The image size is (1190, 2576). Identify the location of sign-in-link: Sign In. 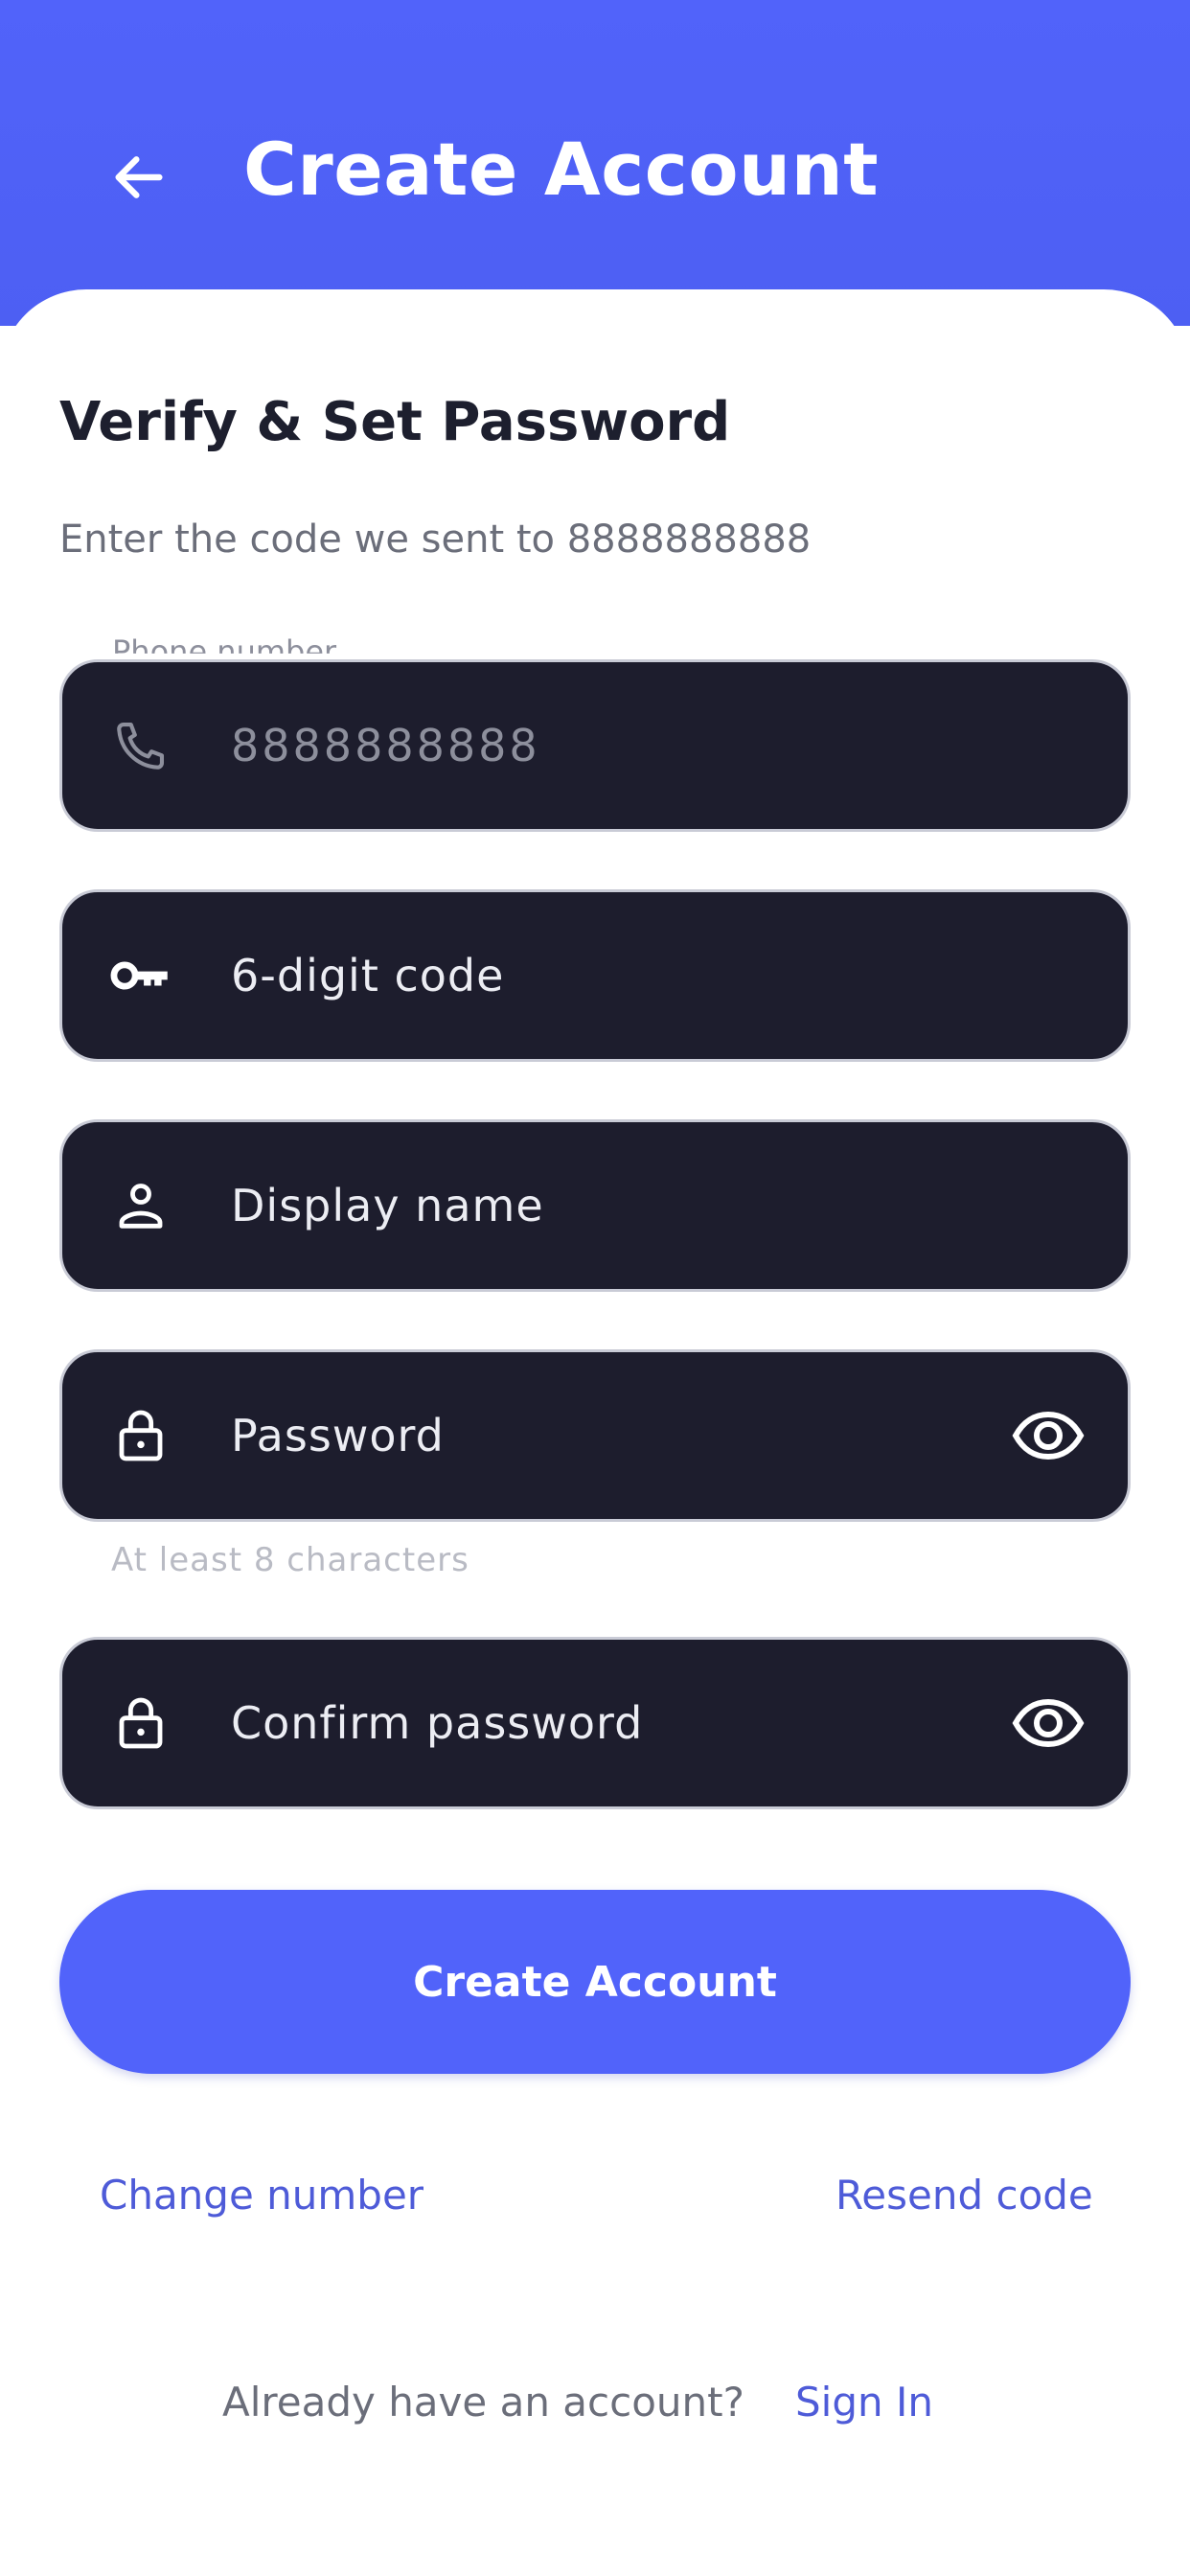
(864, 2402).